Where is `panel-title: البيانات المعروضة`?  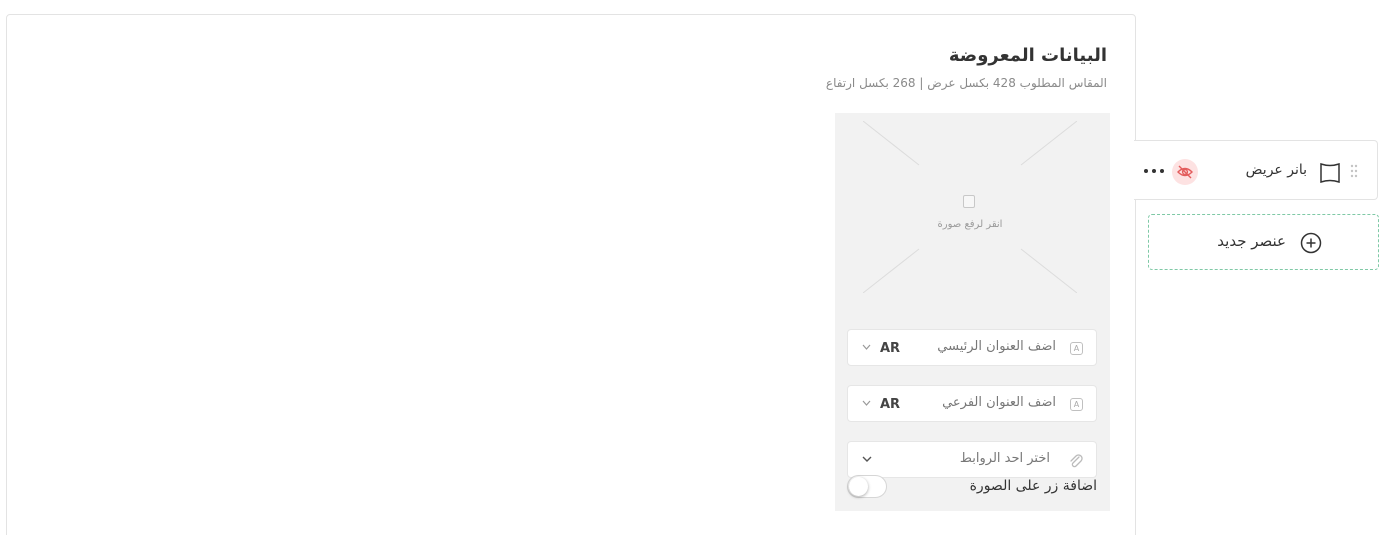 panel-title: البيانات المعروضة is located at coordinates (1027, 55).